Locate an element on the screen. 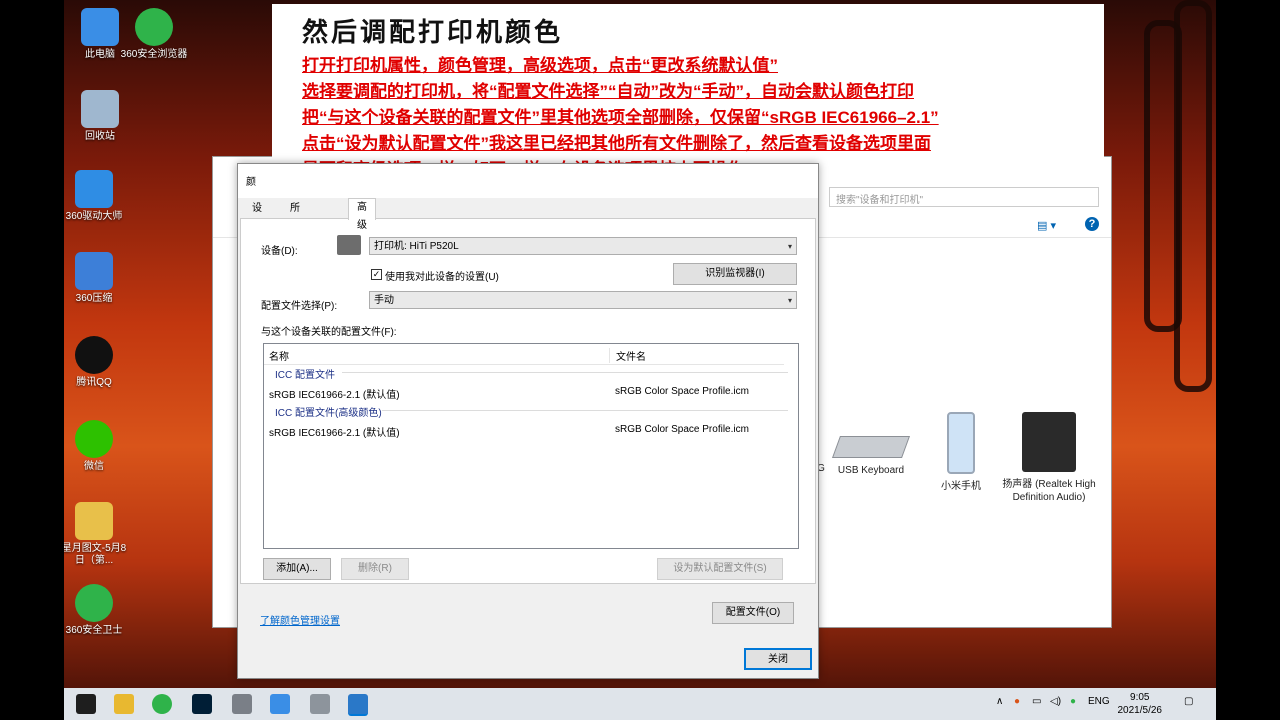 The height and width of the screenshot is (720, 1280). banner-line: 点击“设为默认配置文件”我这里已经把其他所有文件删除了，然后查看设备选项里面 is located at coordinates (616, 143).